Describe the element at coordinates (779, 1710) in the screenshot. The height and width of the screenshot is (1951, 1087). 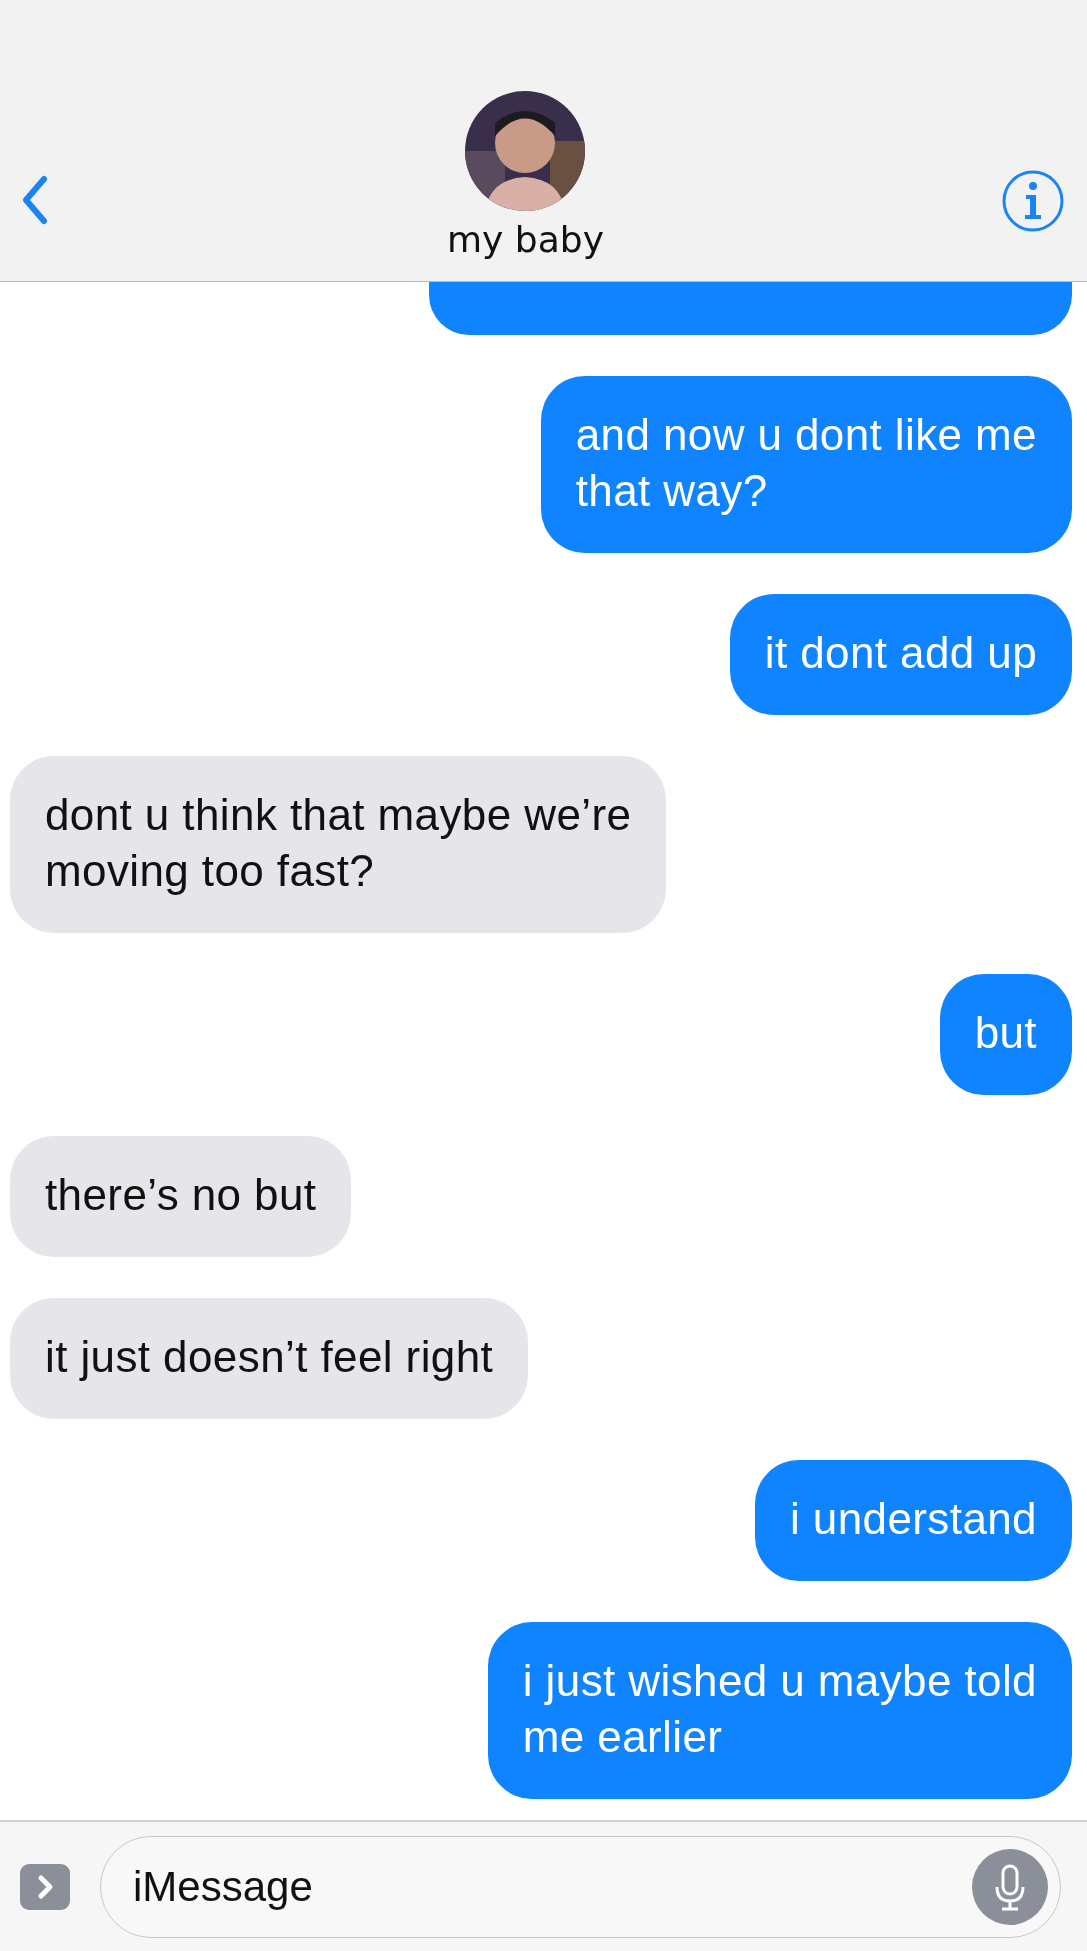
I see `message-bubble: i just wished u maybe told me earlier` at that location.